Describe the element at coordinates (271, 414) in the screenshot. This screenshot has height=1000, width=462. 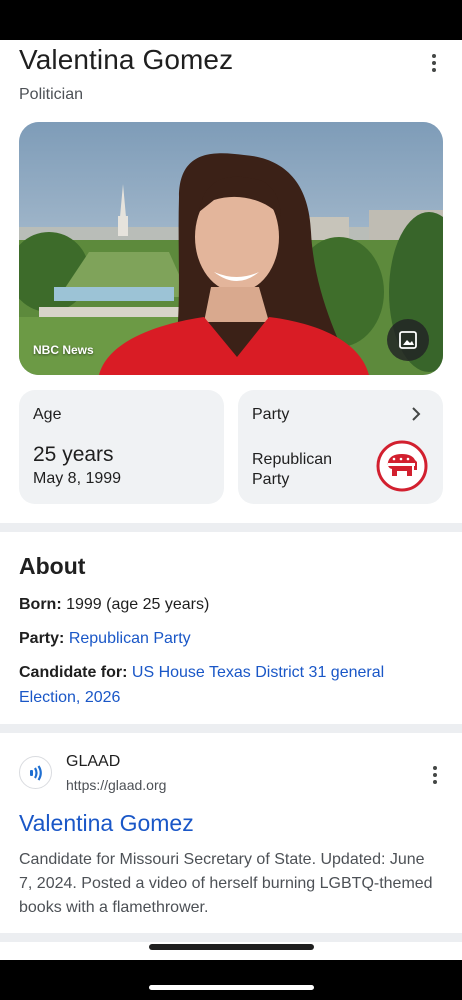
I see `party-label: Party` at that location.